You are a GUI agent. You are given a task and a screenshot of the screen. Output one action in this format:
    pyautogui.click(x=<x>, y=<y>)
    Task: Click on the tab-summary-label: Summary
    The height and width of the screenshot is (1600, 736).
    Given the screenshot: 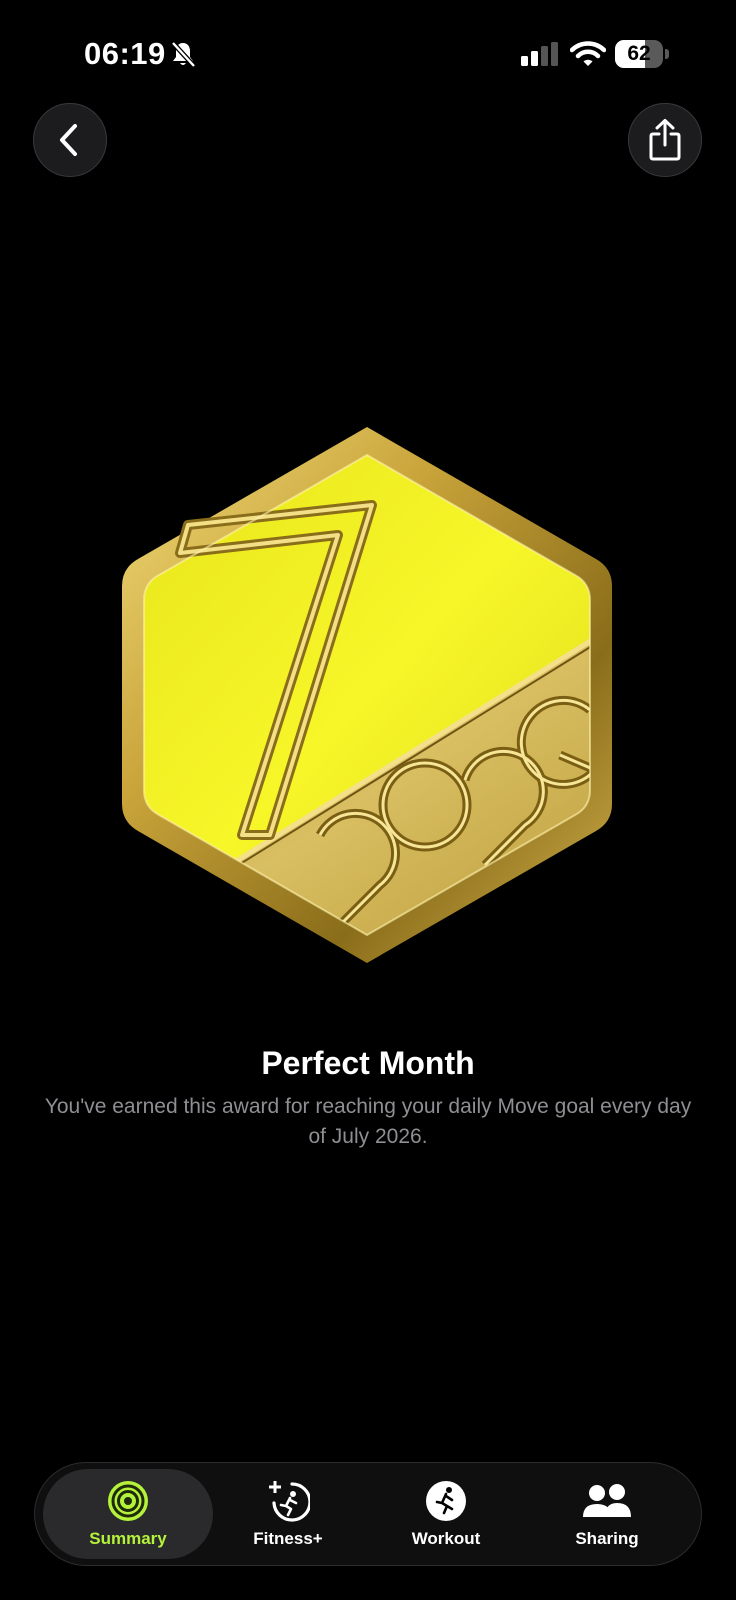 What is the action you would take?
    pyautogui.click(x=128, y=1538)
    